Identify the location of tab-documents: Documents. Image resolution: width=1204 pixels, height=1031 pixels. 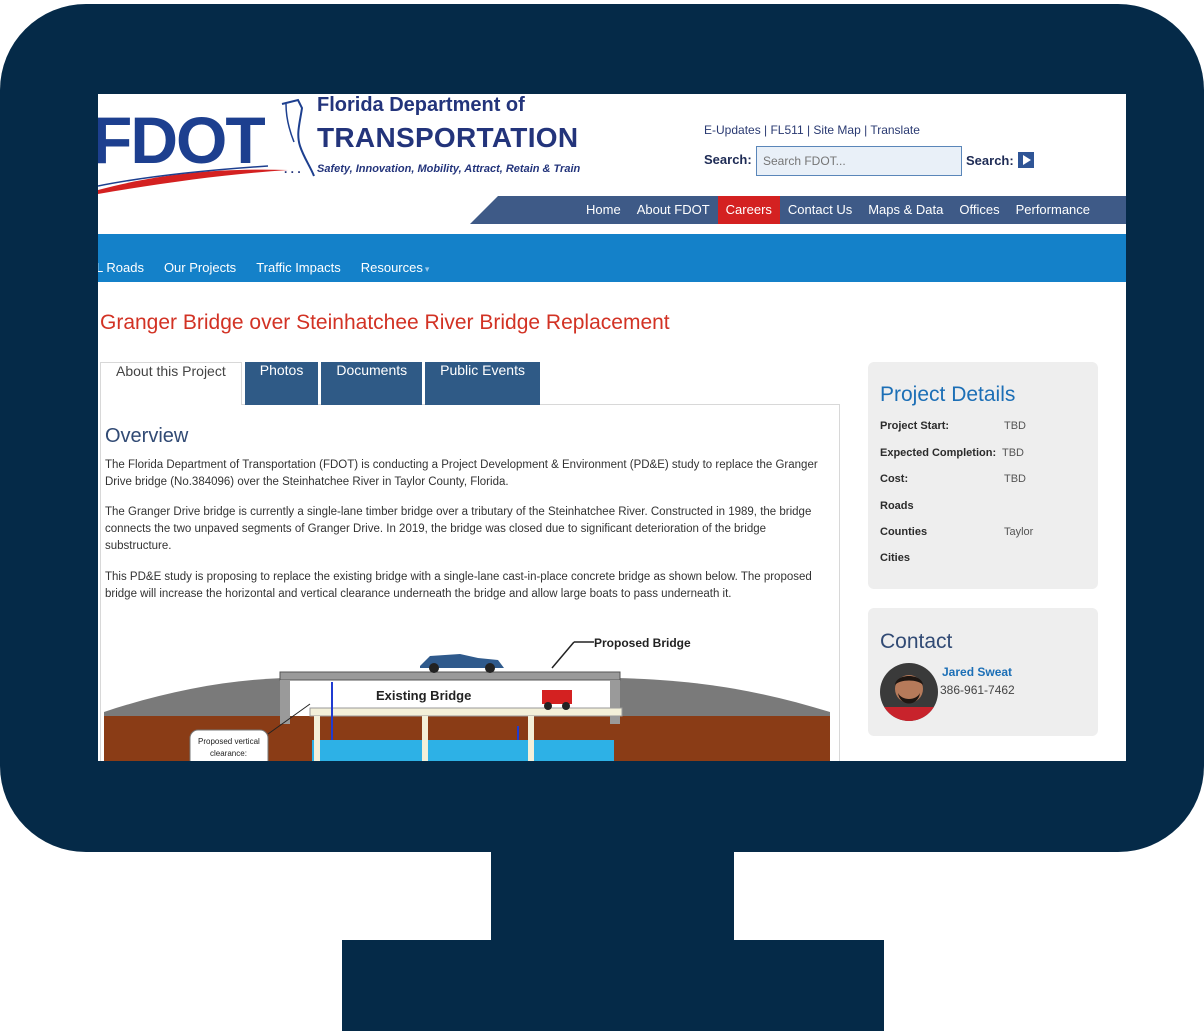
(372, 383).